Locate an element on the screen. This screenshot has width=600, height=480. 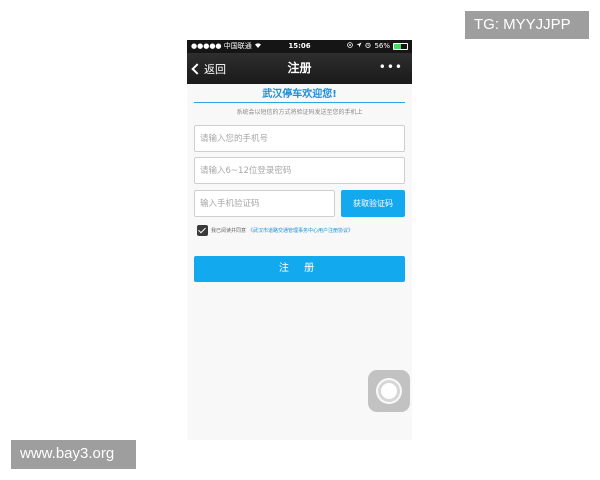
battery-percent: 56% is located at coordinates (382, 46).